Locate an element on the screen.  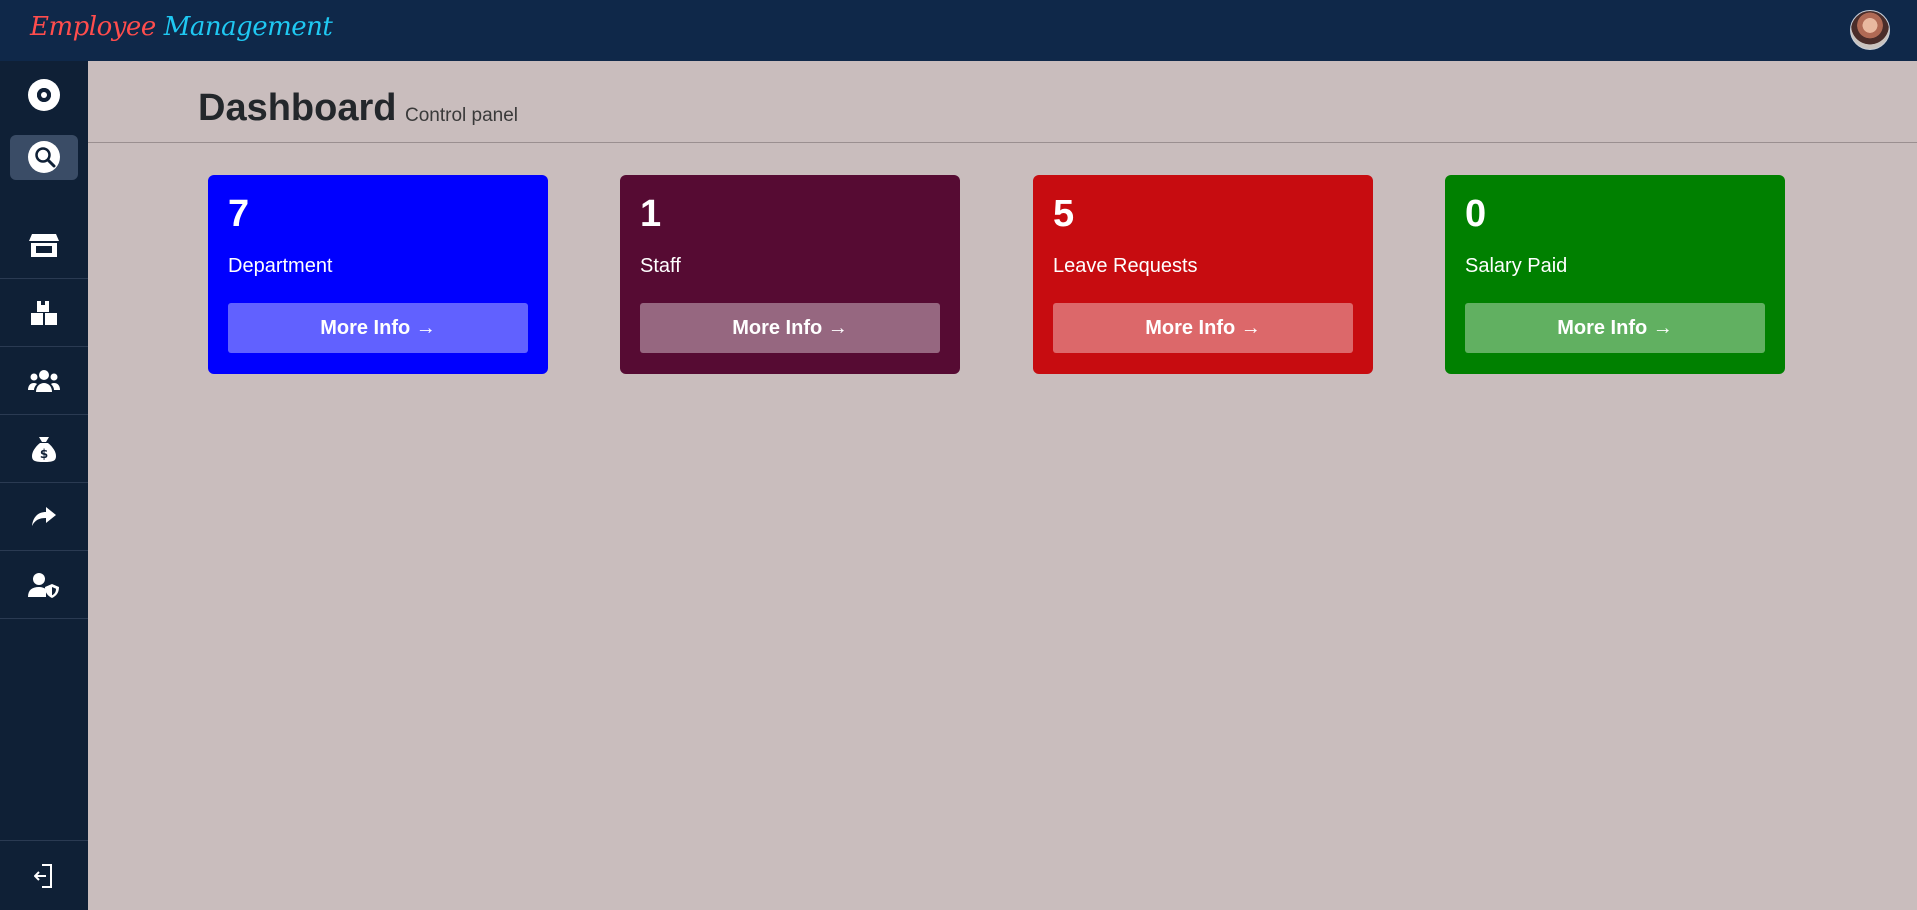
stat-label: Staff is located at coordinates (660, 266).